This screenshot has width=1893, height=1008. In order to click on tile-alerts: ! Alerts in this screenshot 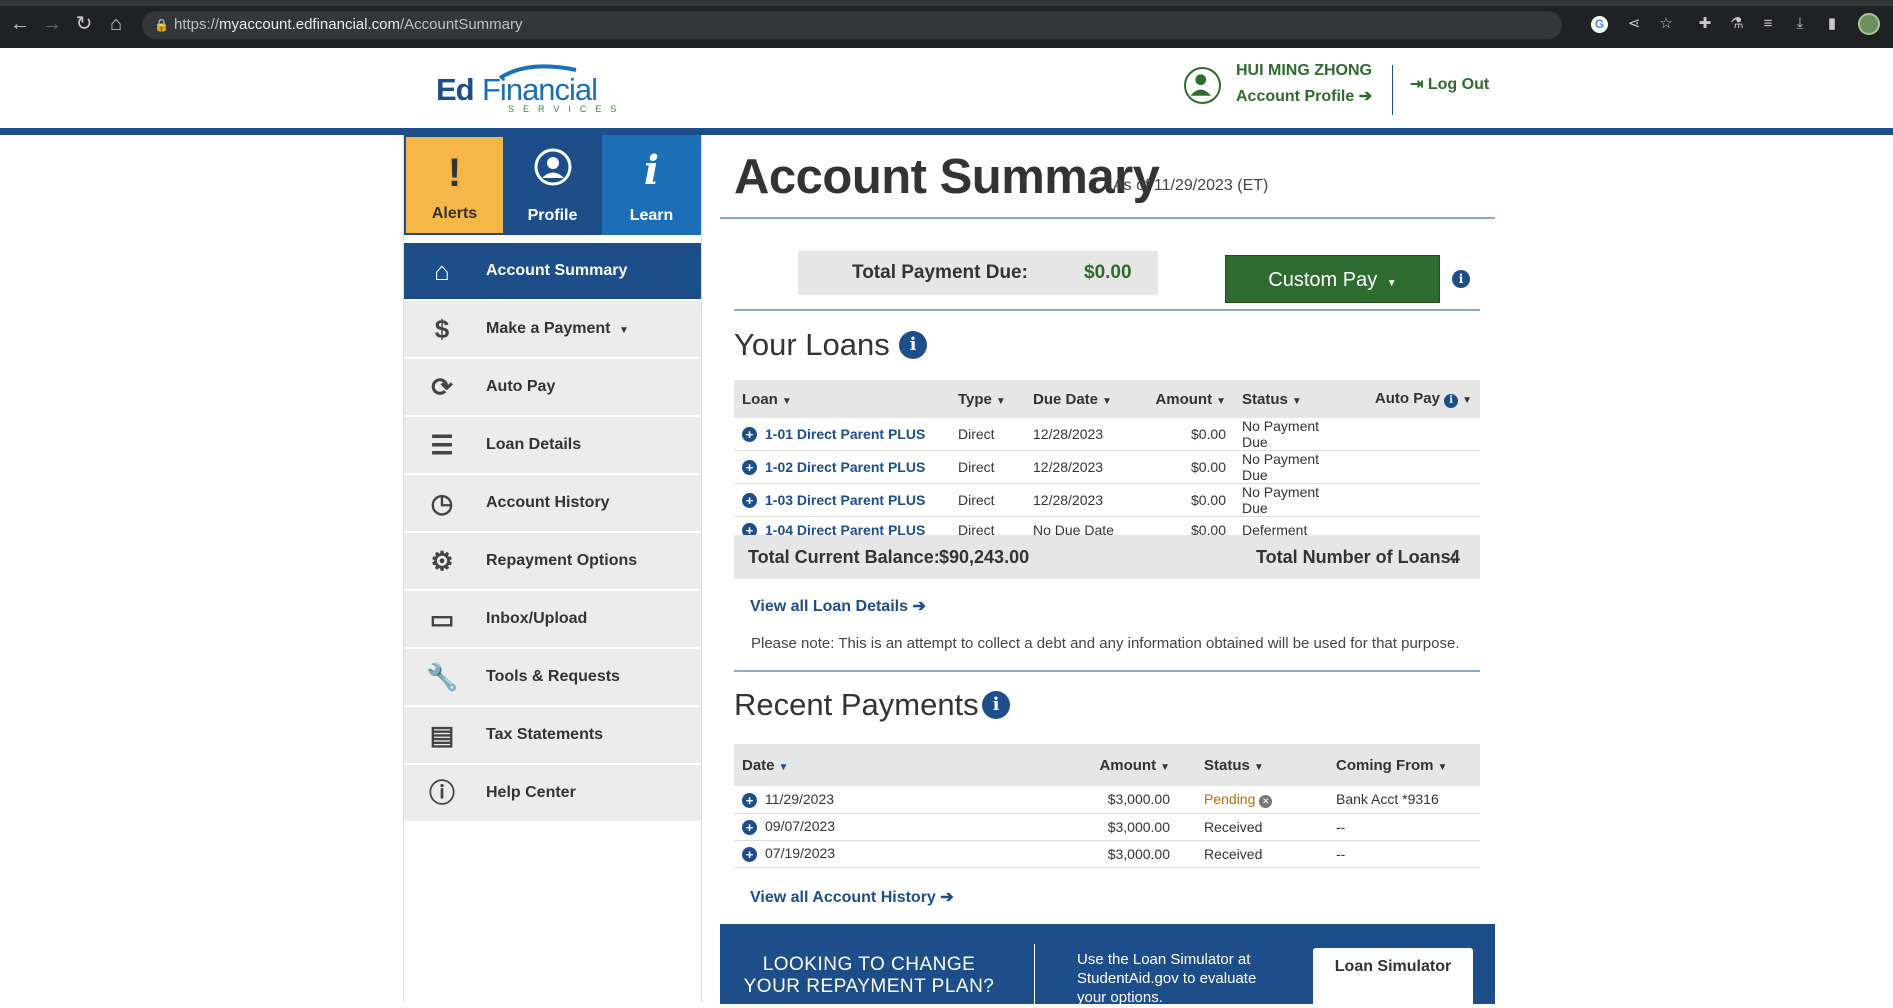, I will do `click(453, 185)`.